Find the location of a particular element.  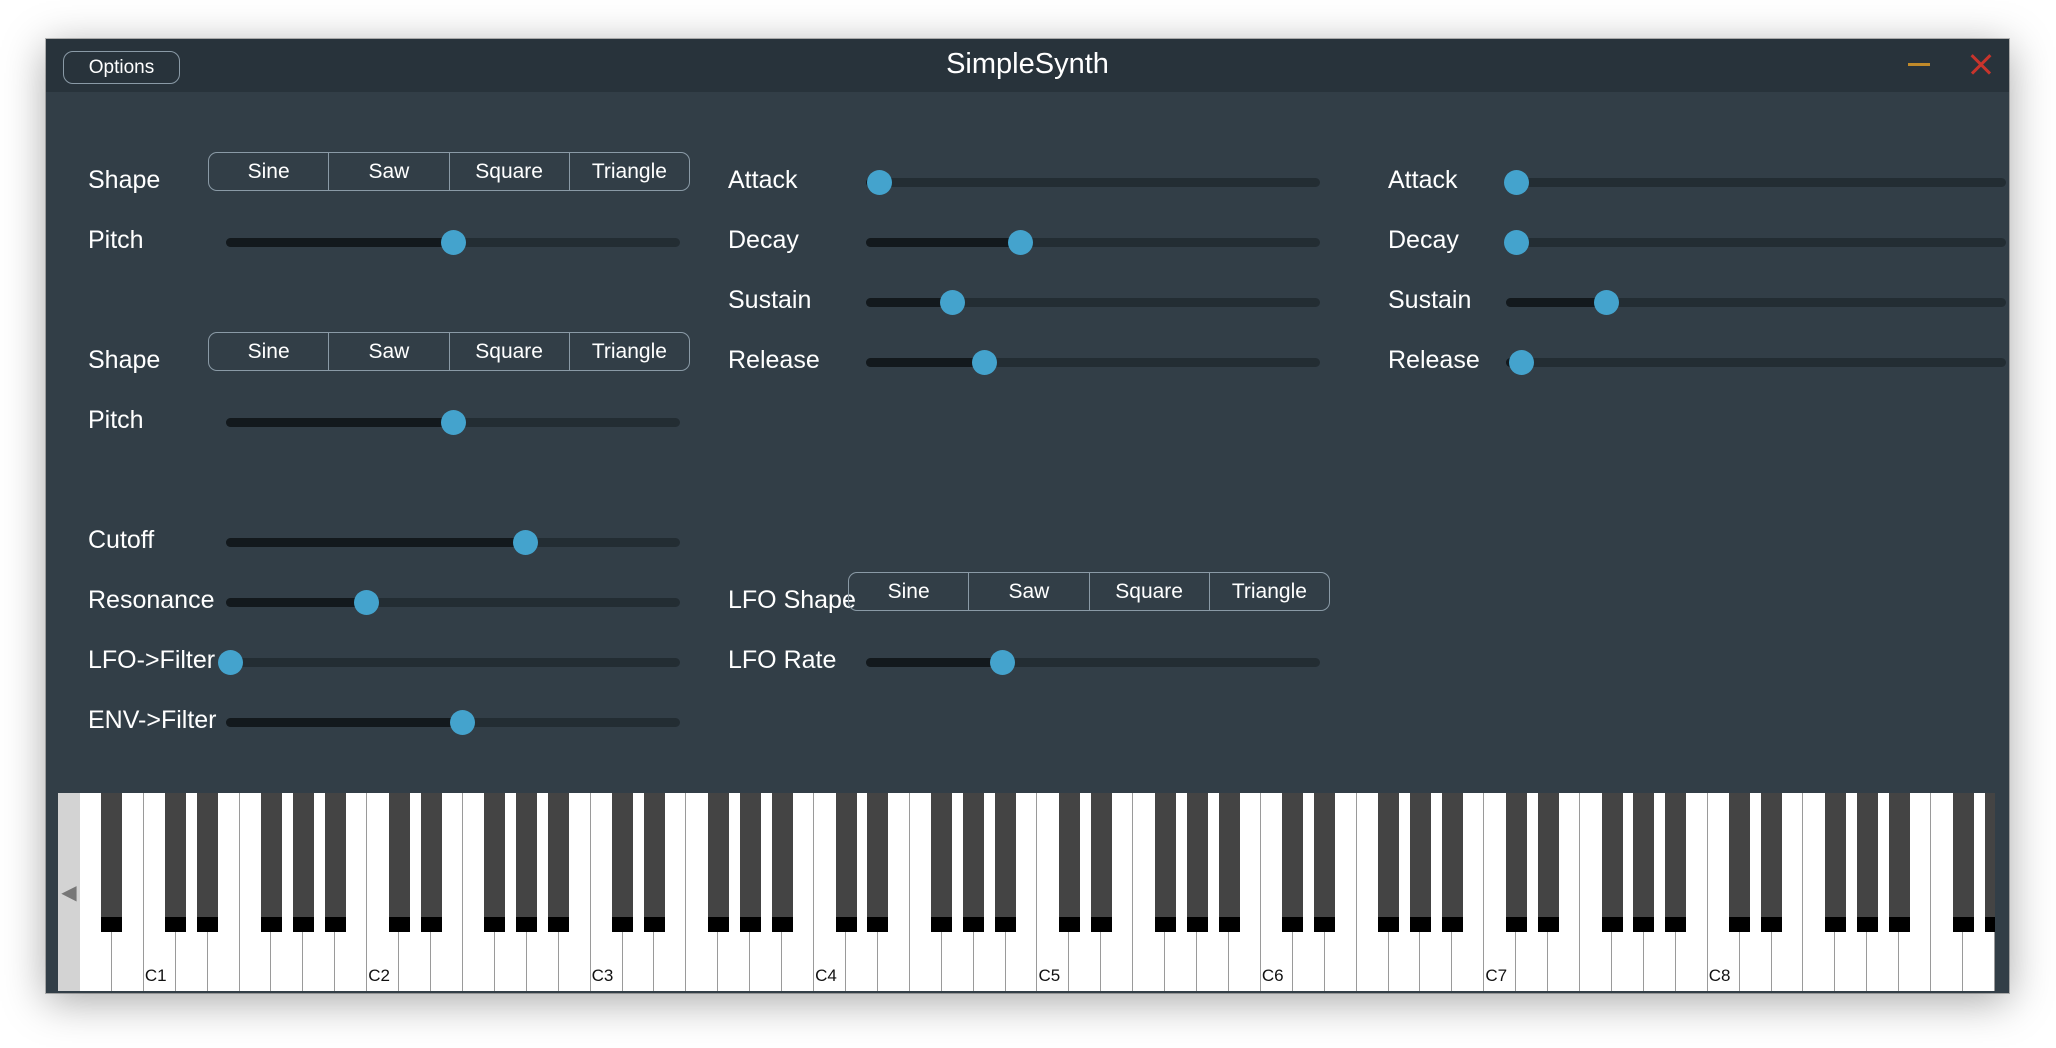

env2-attack-thumb is located at coordinates (1516, 182).